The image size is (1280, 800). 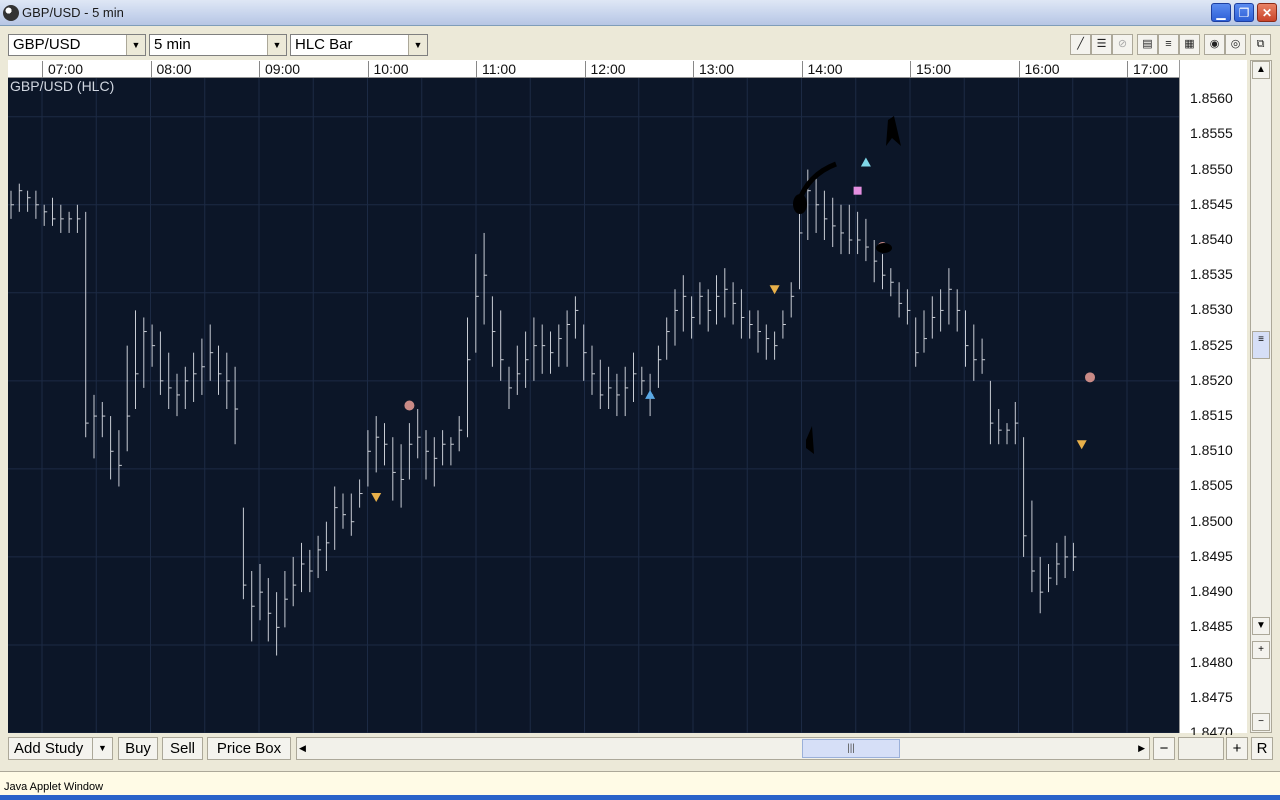 I want to click on maximize-button: ❐, so click(x=1244, y=12).